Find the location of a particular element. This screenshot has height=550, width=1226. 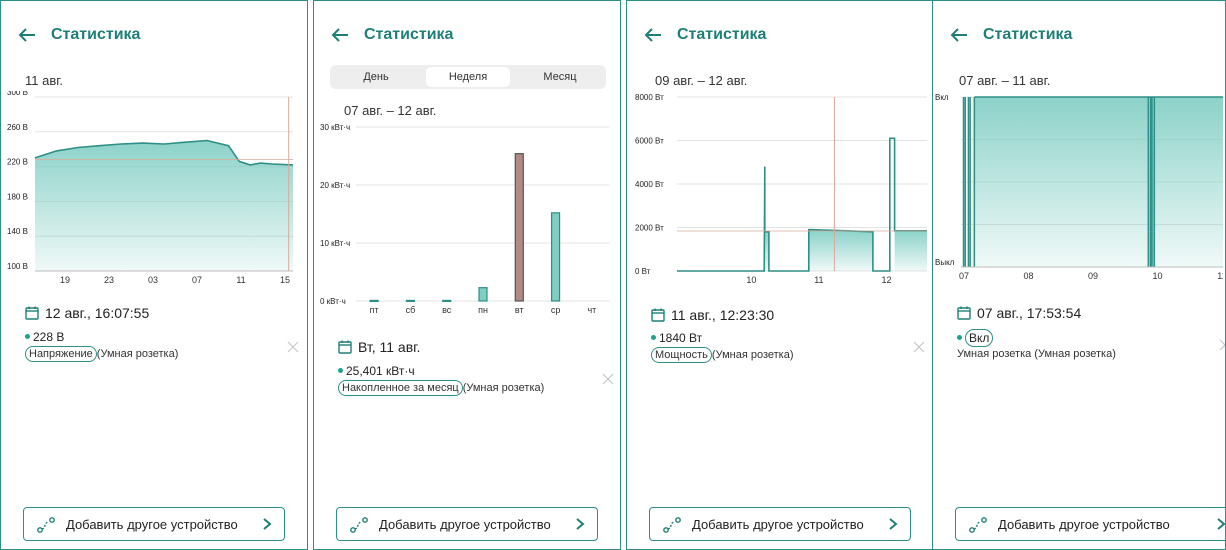

selected-date-text: 11 авг., 12:23:30 is located at coordinates (723, 315).